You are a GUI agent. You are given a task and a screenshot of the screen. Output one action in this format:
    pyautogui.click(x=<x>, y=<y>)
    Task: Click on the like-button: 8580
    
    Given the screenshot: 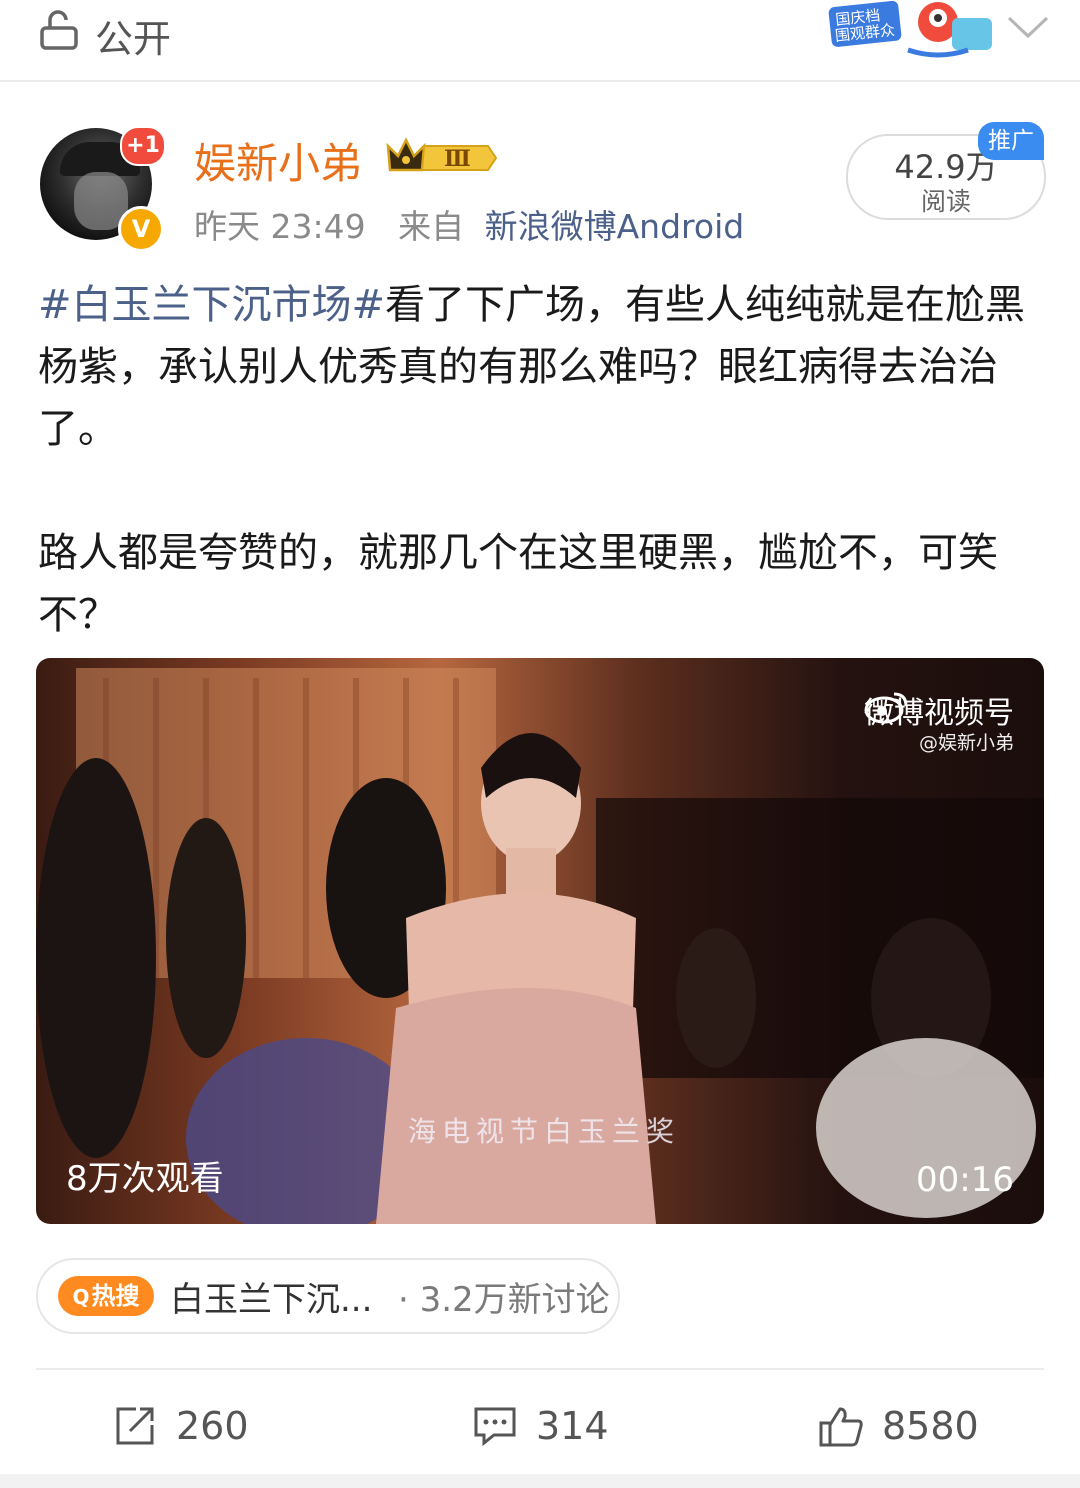 What is the action you would take?
    pyautogui.click(x=898, y=1426)
    